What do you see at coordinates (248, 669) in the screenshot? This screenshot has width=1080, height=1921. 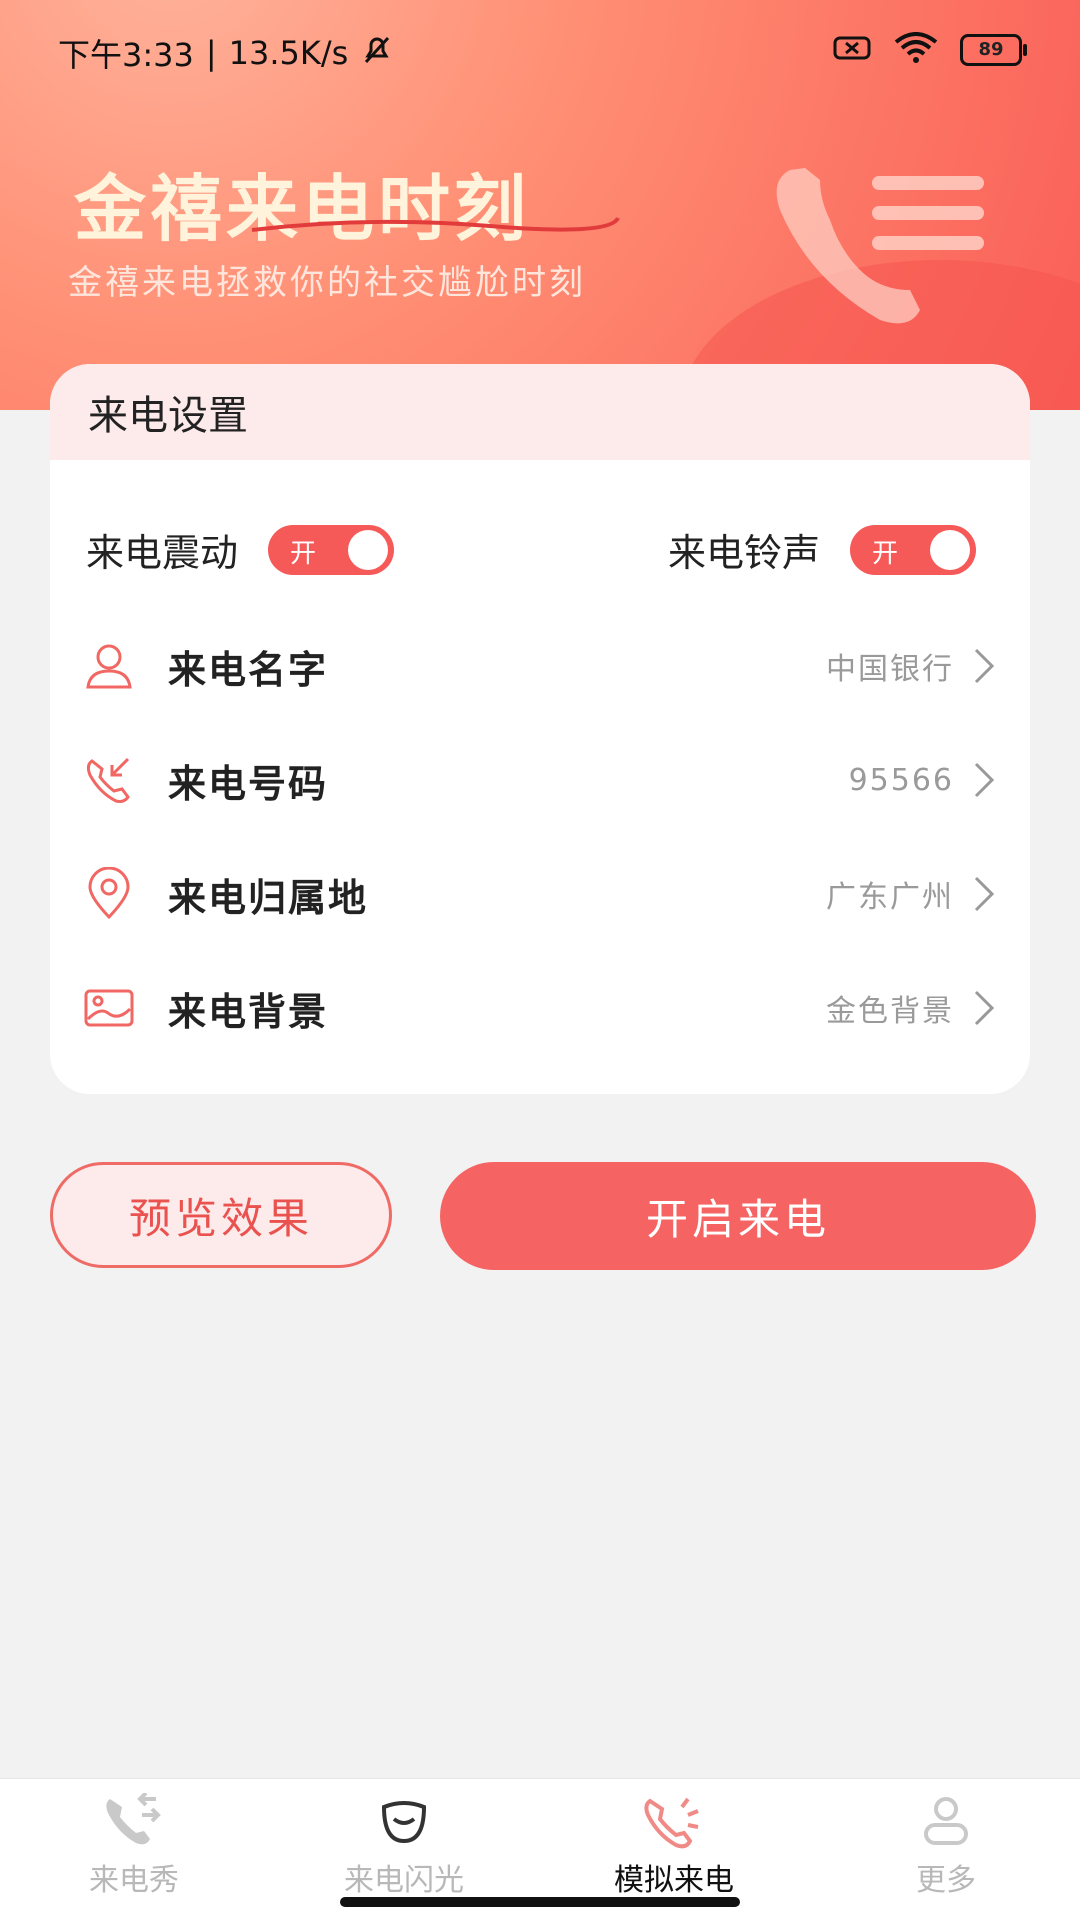 I see `caller-name-label: 来电名字` at bounding box center [248, 669].